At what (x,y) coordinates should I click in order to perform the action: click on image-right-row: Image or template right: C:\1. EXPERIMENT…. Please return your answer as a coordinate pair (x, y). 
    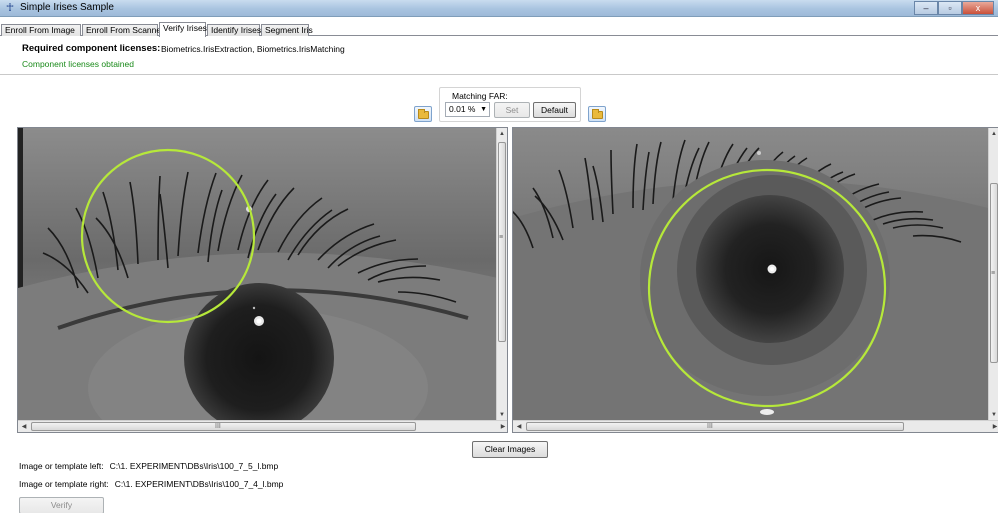
    Looking at the image, I should click on (151, 484).